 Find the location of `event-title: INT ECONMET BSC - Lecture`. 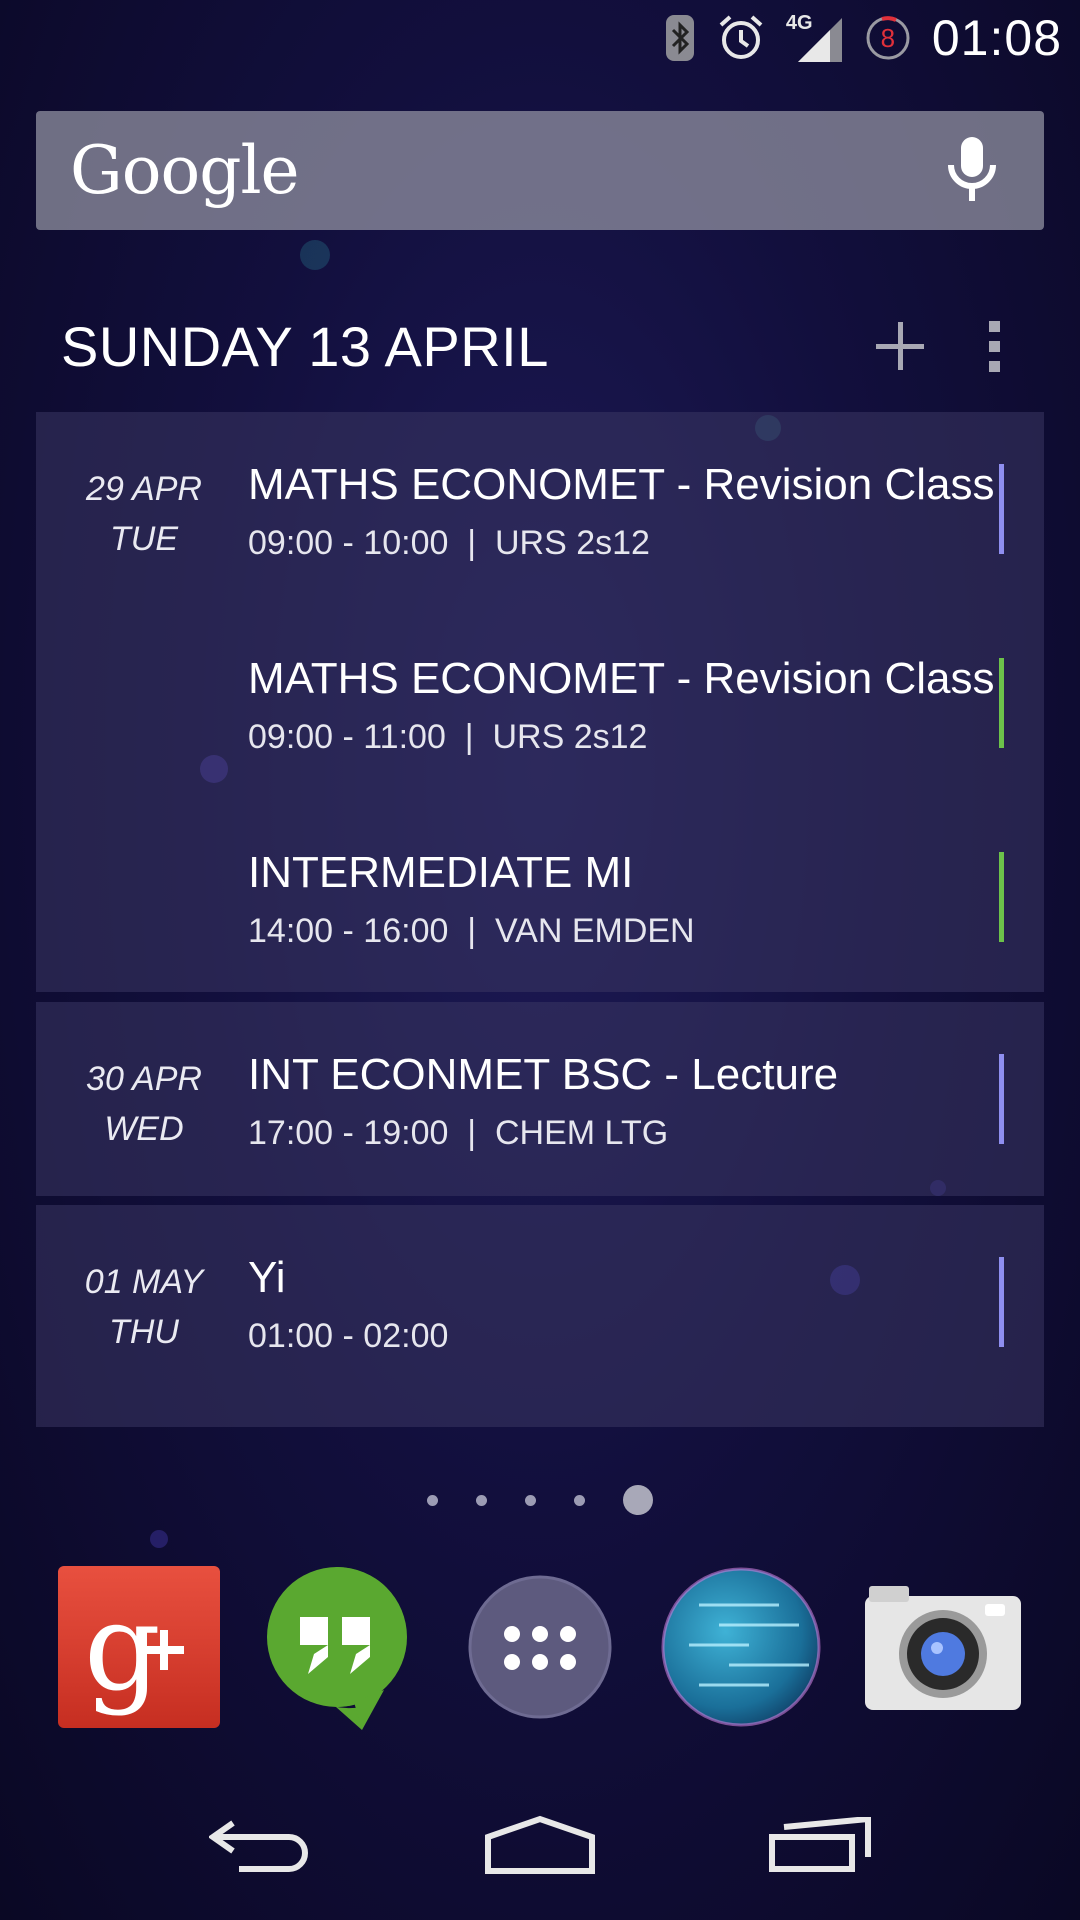

event-title: INT ECONMET BSC - Lecture is located at coordinates (543, 1074).